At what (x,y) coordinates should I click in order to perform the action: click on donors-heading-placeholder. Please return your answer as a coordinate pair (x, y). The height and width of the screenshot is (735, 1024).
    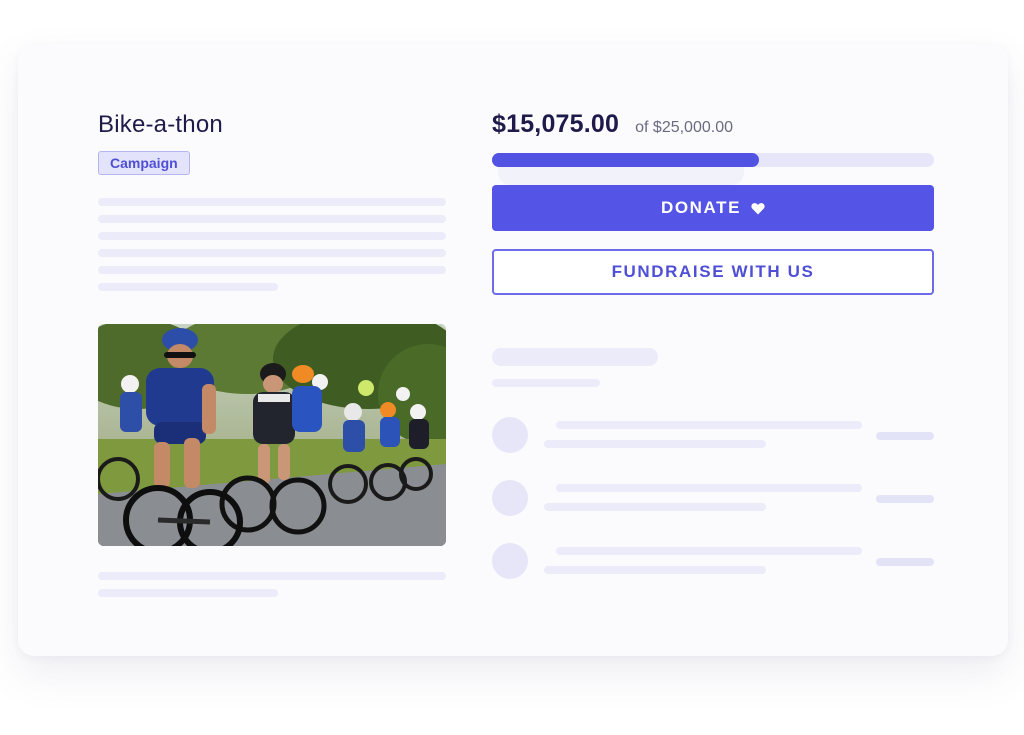
    Looking at the image, I should click on (575, 357).